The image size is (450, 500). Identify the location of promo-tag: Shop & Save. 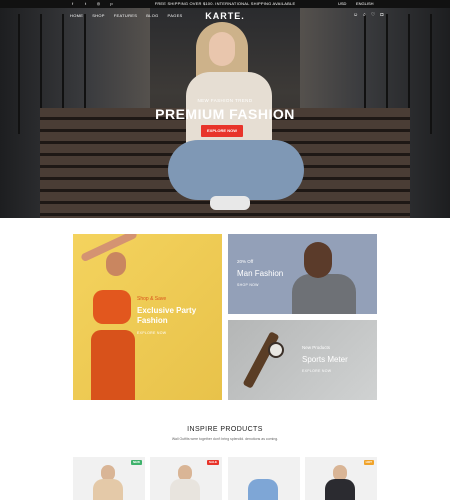
(152, 299).